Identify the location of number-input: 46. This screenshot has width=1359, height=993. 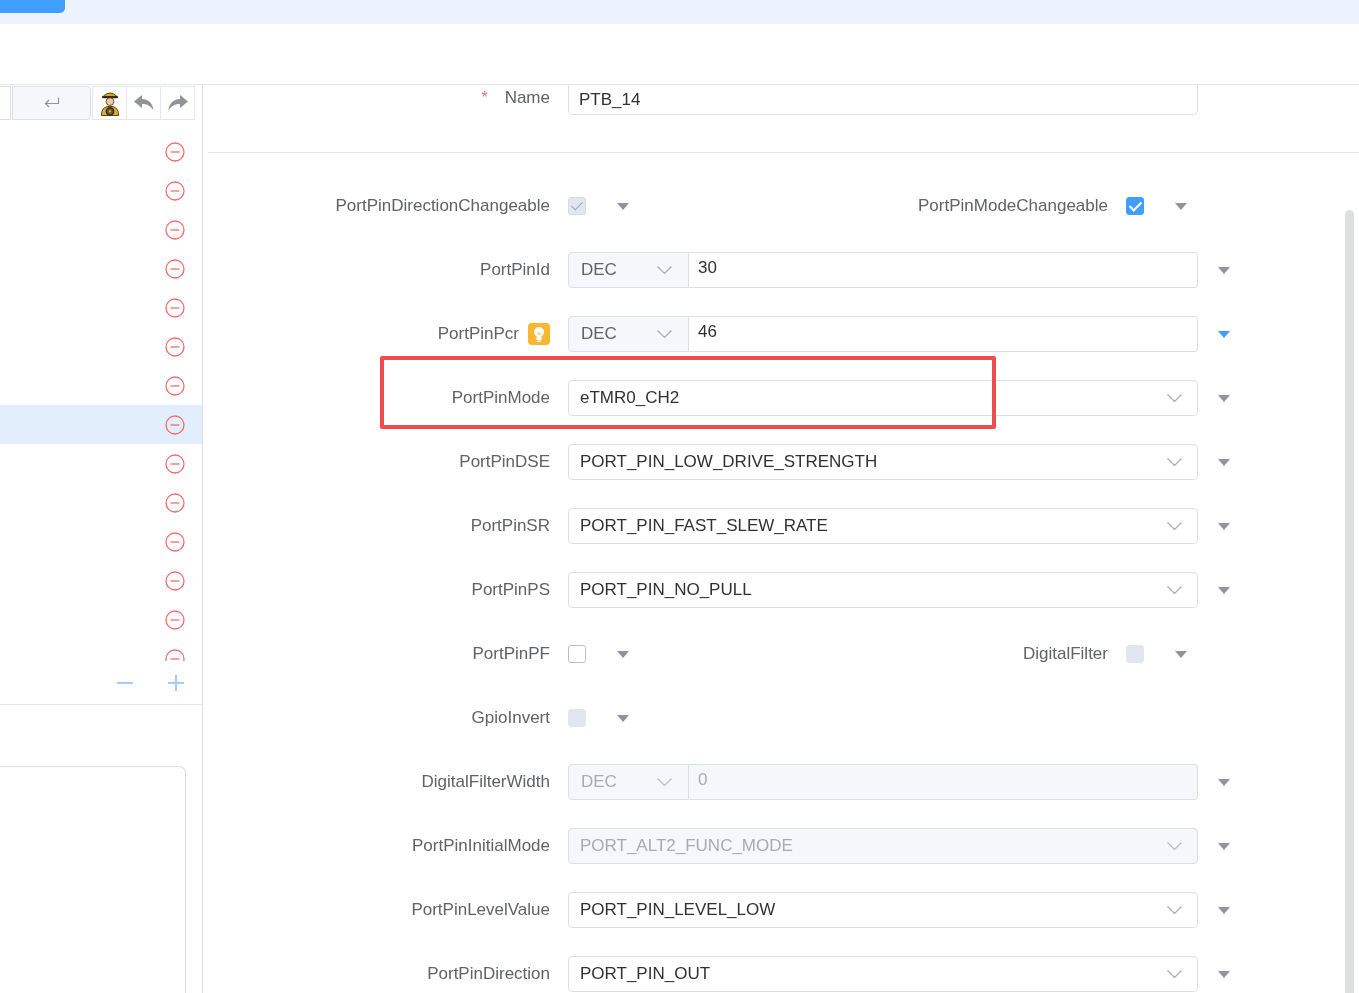
(943, 334).